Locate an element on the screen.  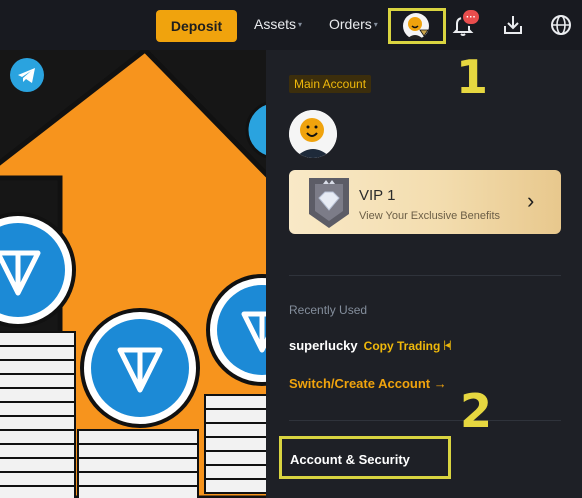
top-navbar: Deposit Assets ▾ Orders ▾ ··· is located at coordinates (291, 25).